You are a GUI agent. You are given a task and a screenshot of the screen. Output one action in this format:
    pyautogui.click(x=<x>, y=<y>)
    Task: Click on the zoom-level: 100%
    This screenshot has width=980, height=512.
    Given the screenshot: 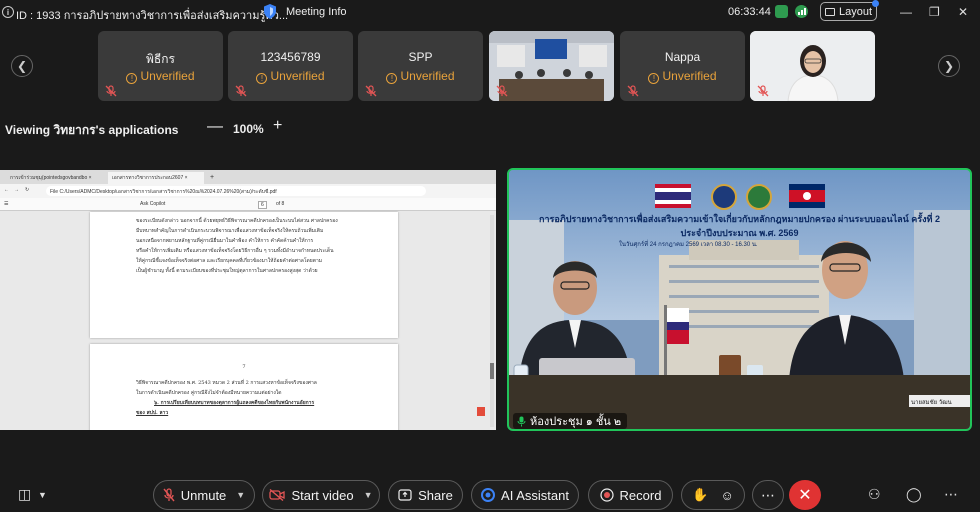 What is the action you would take?
    pyautogui.click(x=248, y=129)
    